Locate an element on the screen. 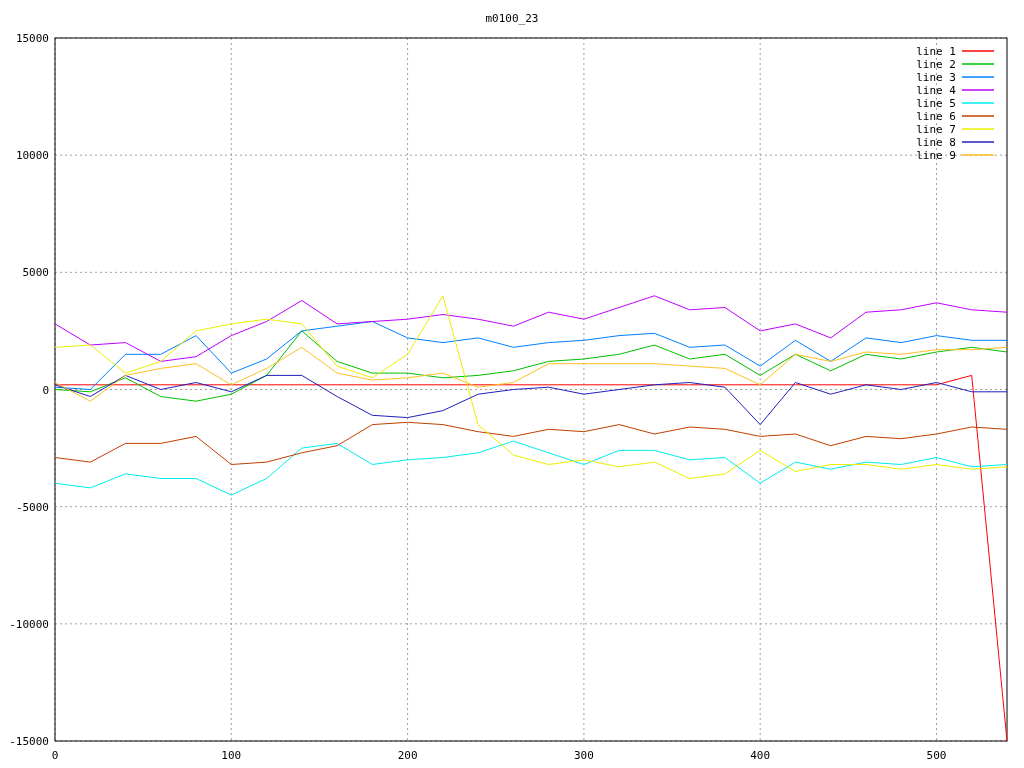 This screenshot has width=1024, height=768. legend-label: line 4 is located at coordinates (936, 90).